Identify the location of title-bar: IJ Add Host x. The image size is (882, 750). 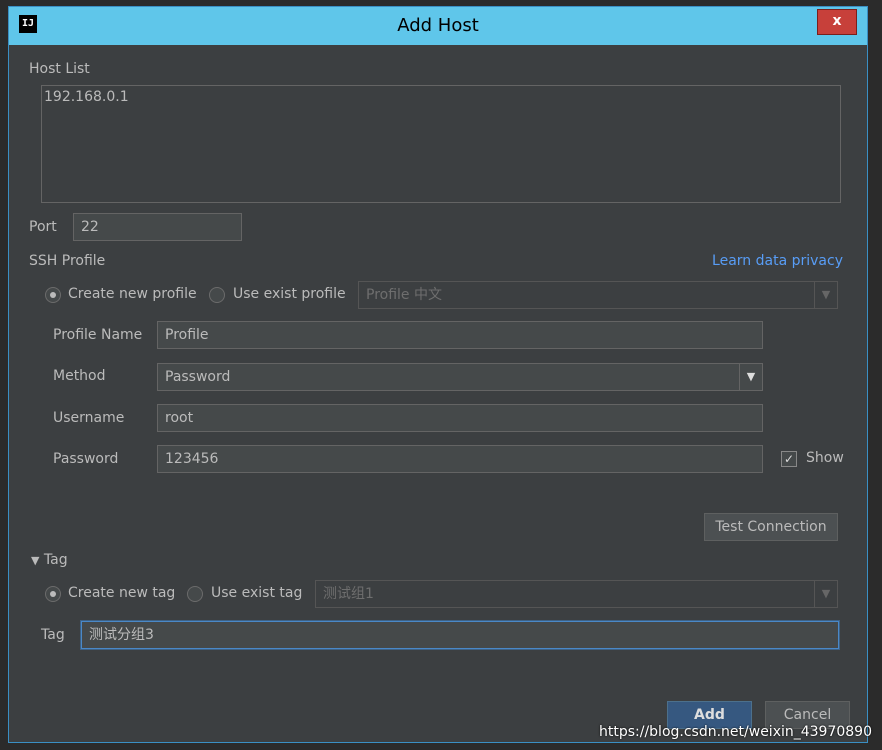
(438, 26).